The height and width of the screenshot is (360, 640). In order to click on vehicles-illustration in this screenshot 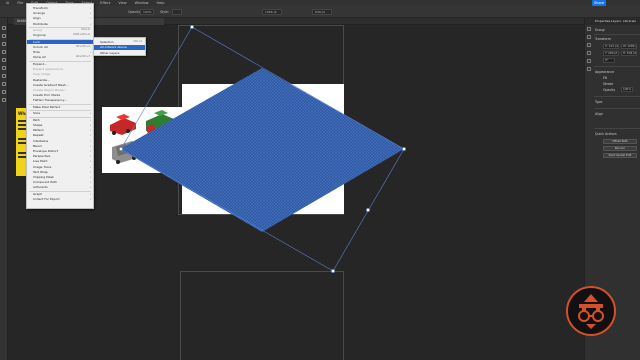, I will do `click(142, 137)`.